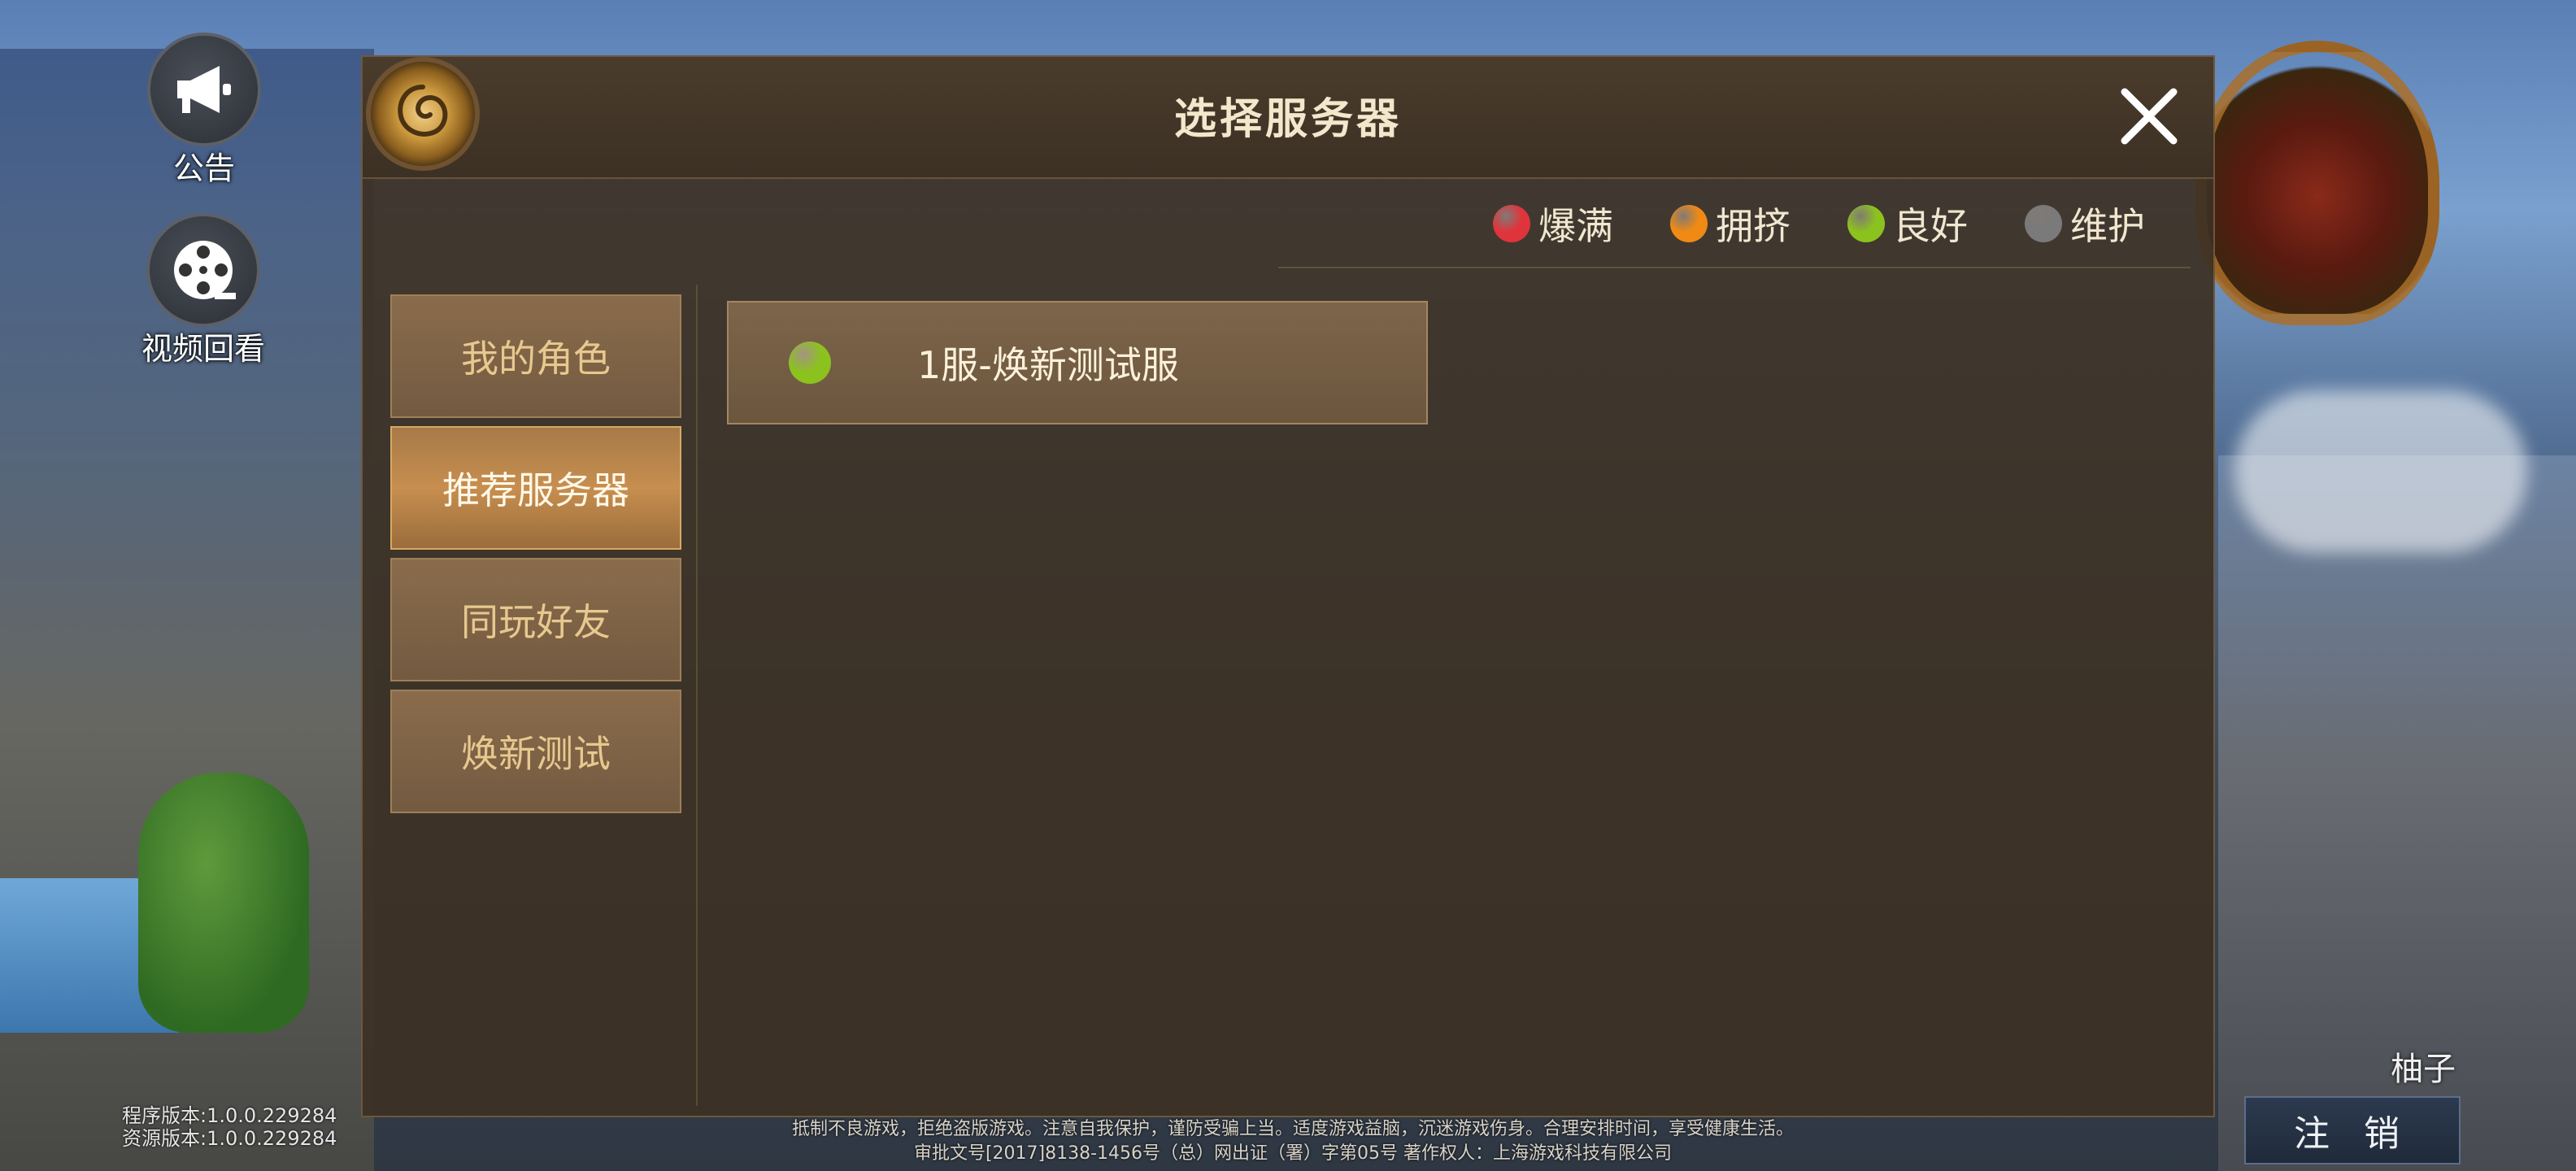 The height and width of the screenshot is (1171, 2576). I want to click on close-button, so click(2149, 116).